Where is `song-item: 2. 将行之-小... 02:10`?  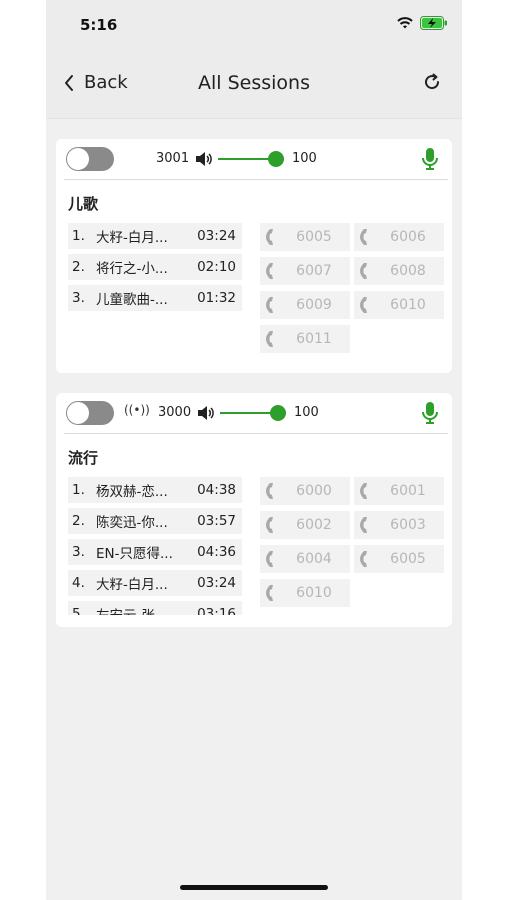
song-item: 2. 将行之-小... 02:10 is located at coordinates (155, 267).